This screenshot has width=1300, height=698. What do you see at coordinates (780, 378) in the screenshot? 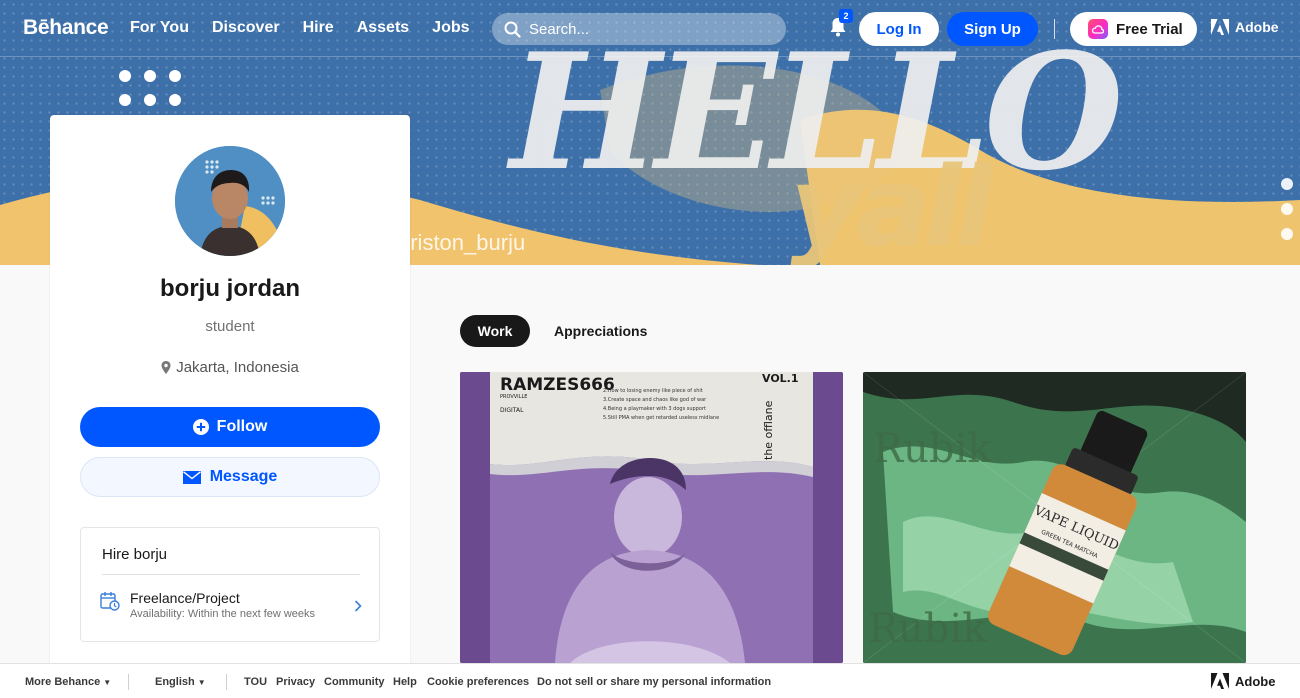
I see `project-1-vol: VOL.1` at bounding box center [780, 378].